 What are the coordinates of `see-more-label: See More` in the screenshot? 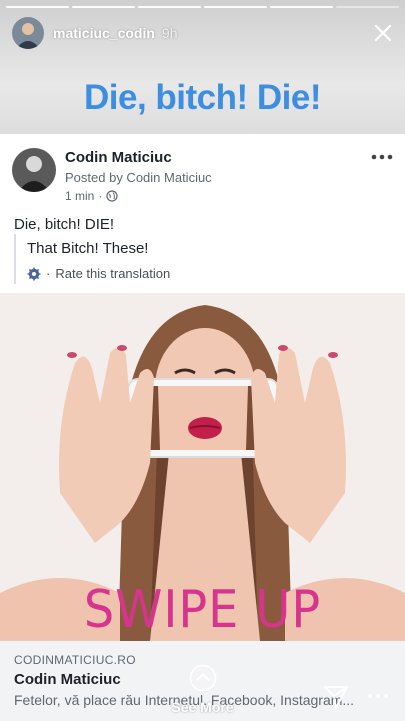 It's located at (202, 707).